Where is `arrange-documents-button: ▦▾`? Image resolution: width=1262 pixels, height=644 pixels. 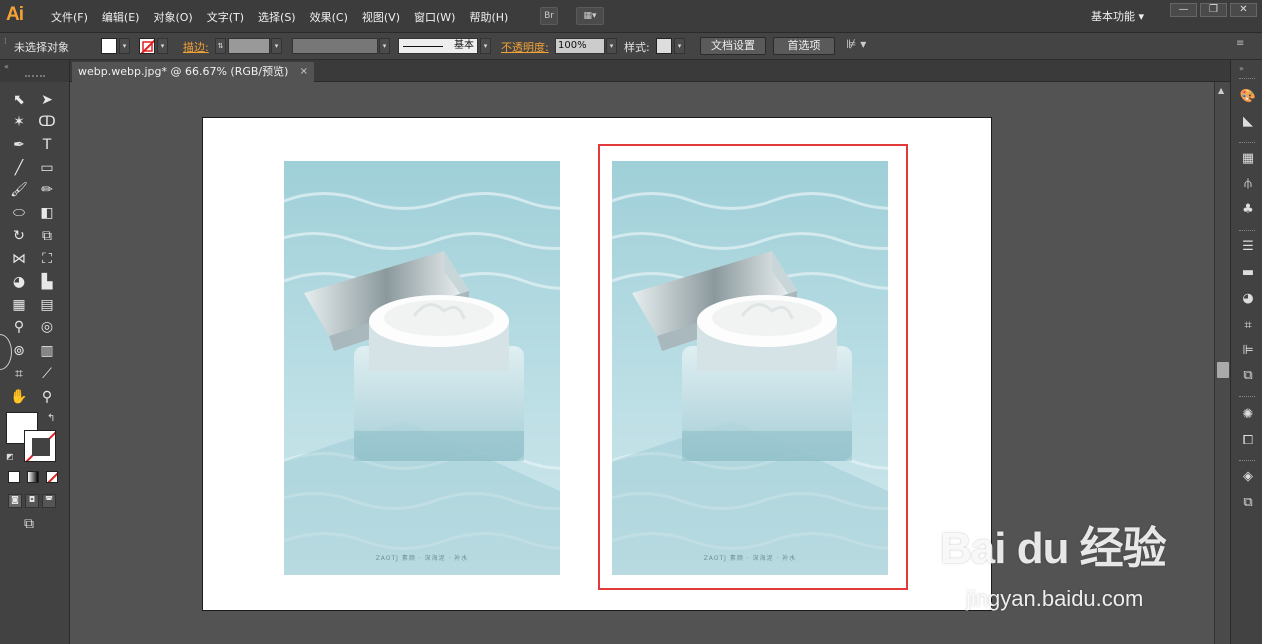 arrange-documents-button: ▦▾ is located at coordinates (590, 16).